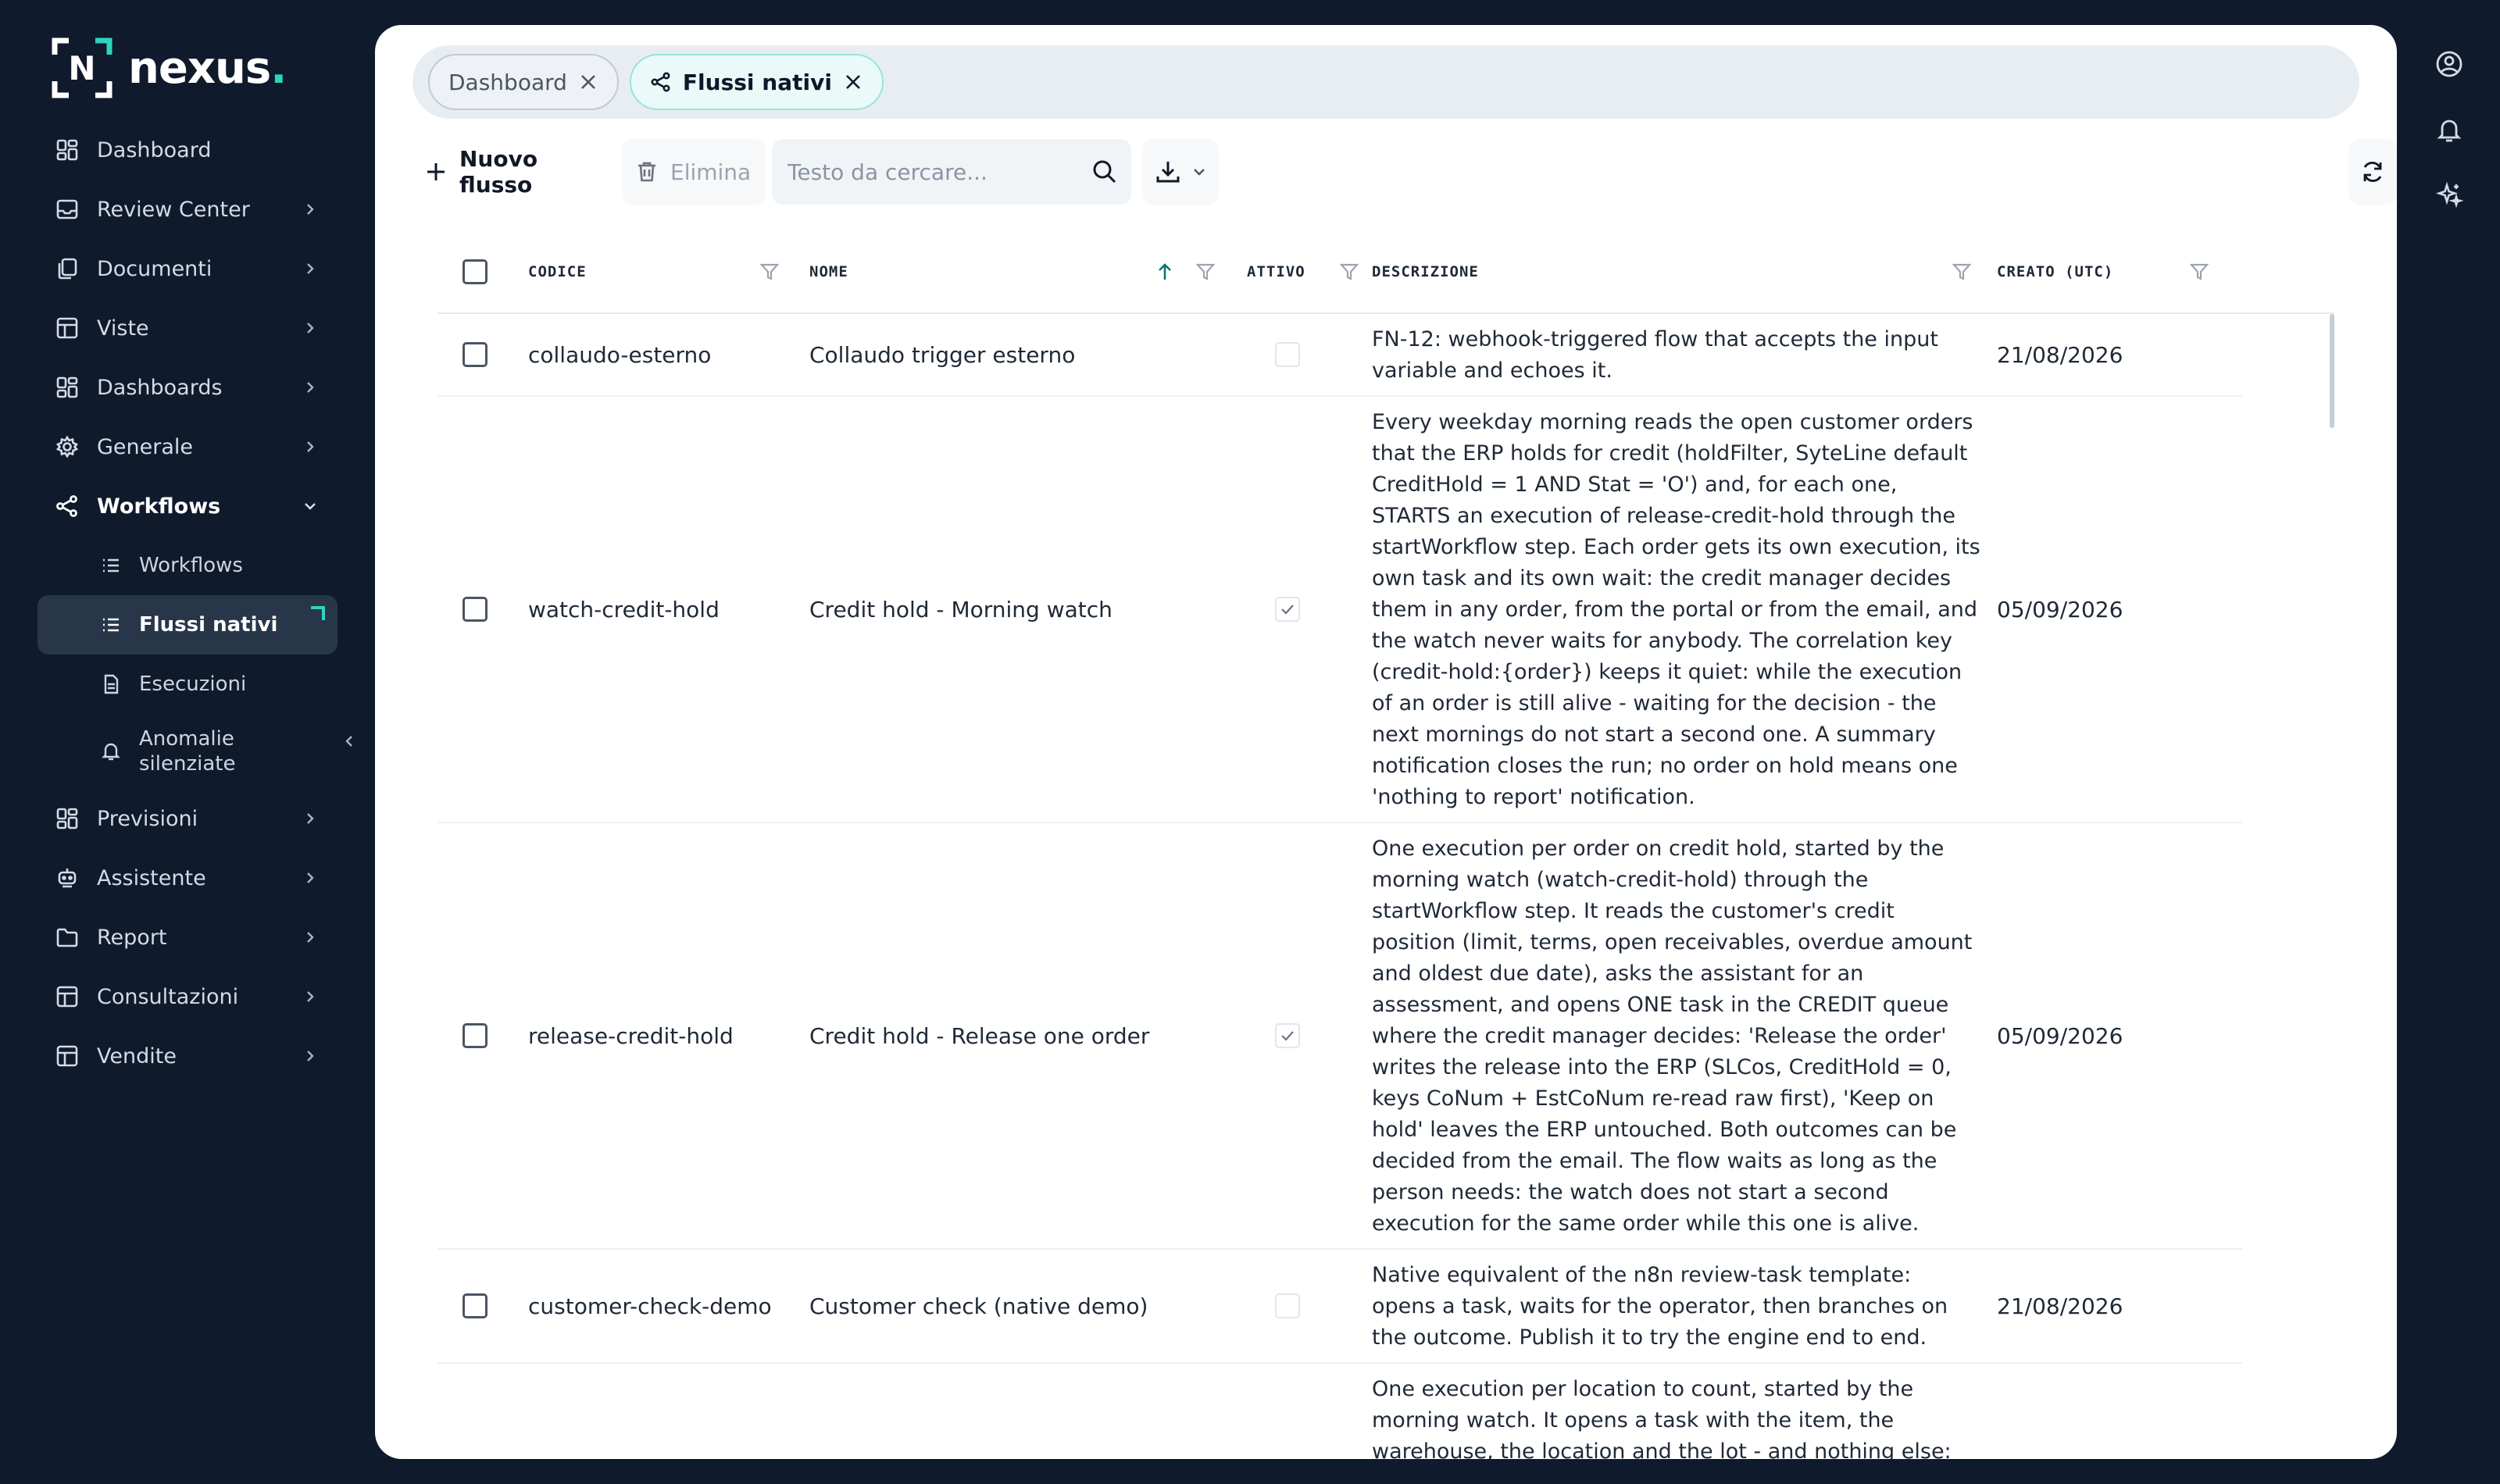  I want to click on gear-icon, so click(67, 446).